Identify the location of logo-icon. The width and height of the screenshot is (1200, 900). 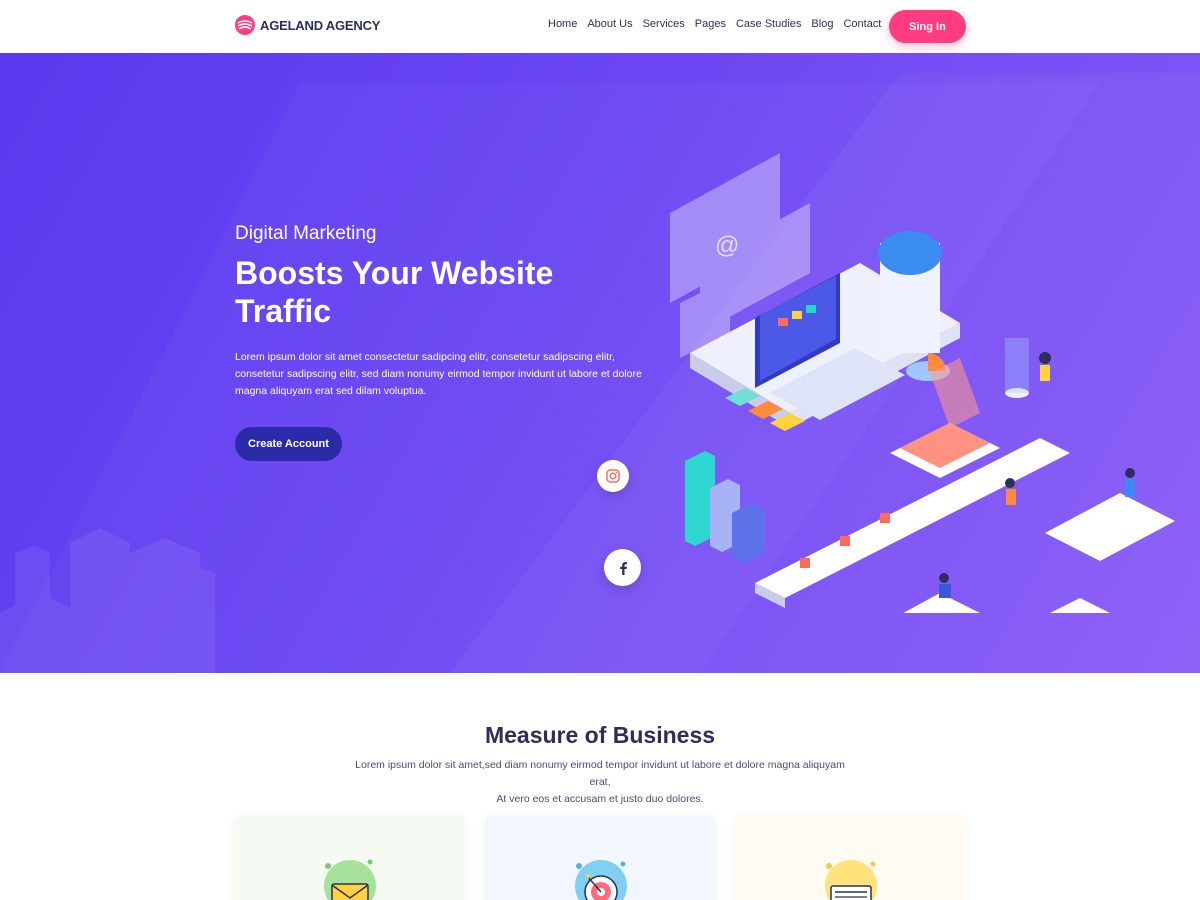
(245, 25).